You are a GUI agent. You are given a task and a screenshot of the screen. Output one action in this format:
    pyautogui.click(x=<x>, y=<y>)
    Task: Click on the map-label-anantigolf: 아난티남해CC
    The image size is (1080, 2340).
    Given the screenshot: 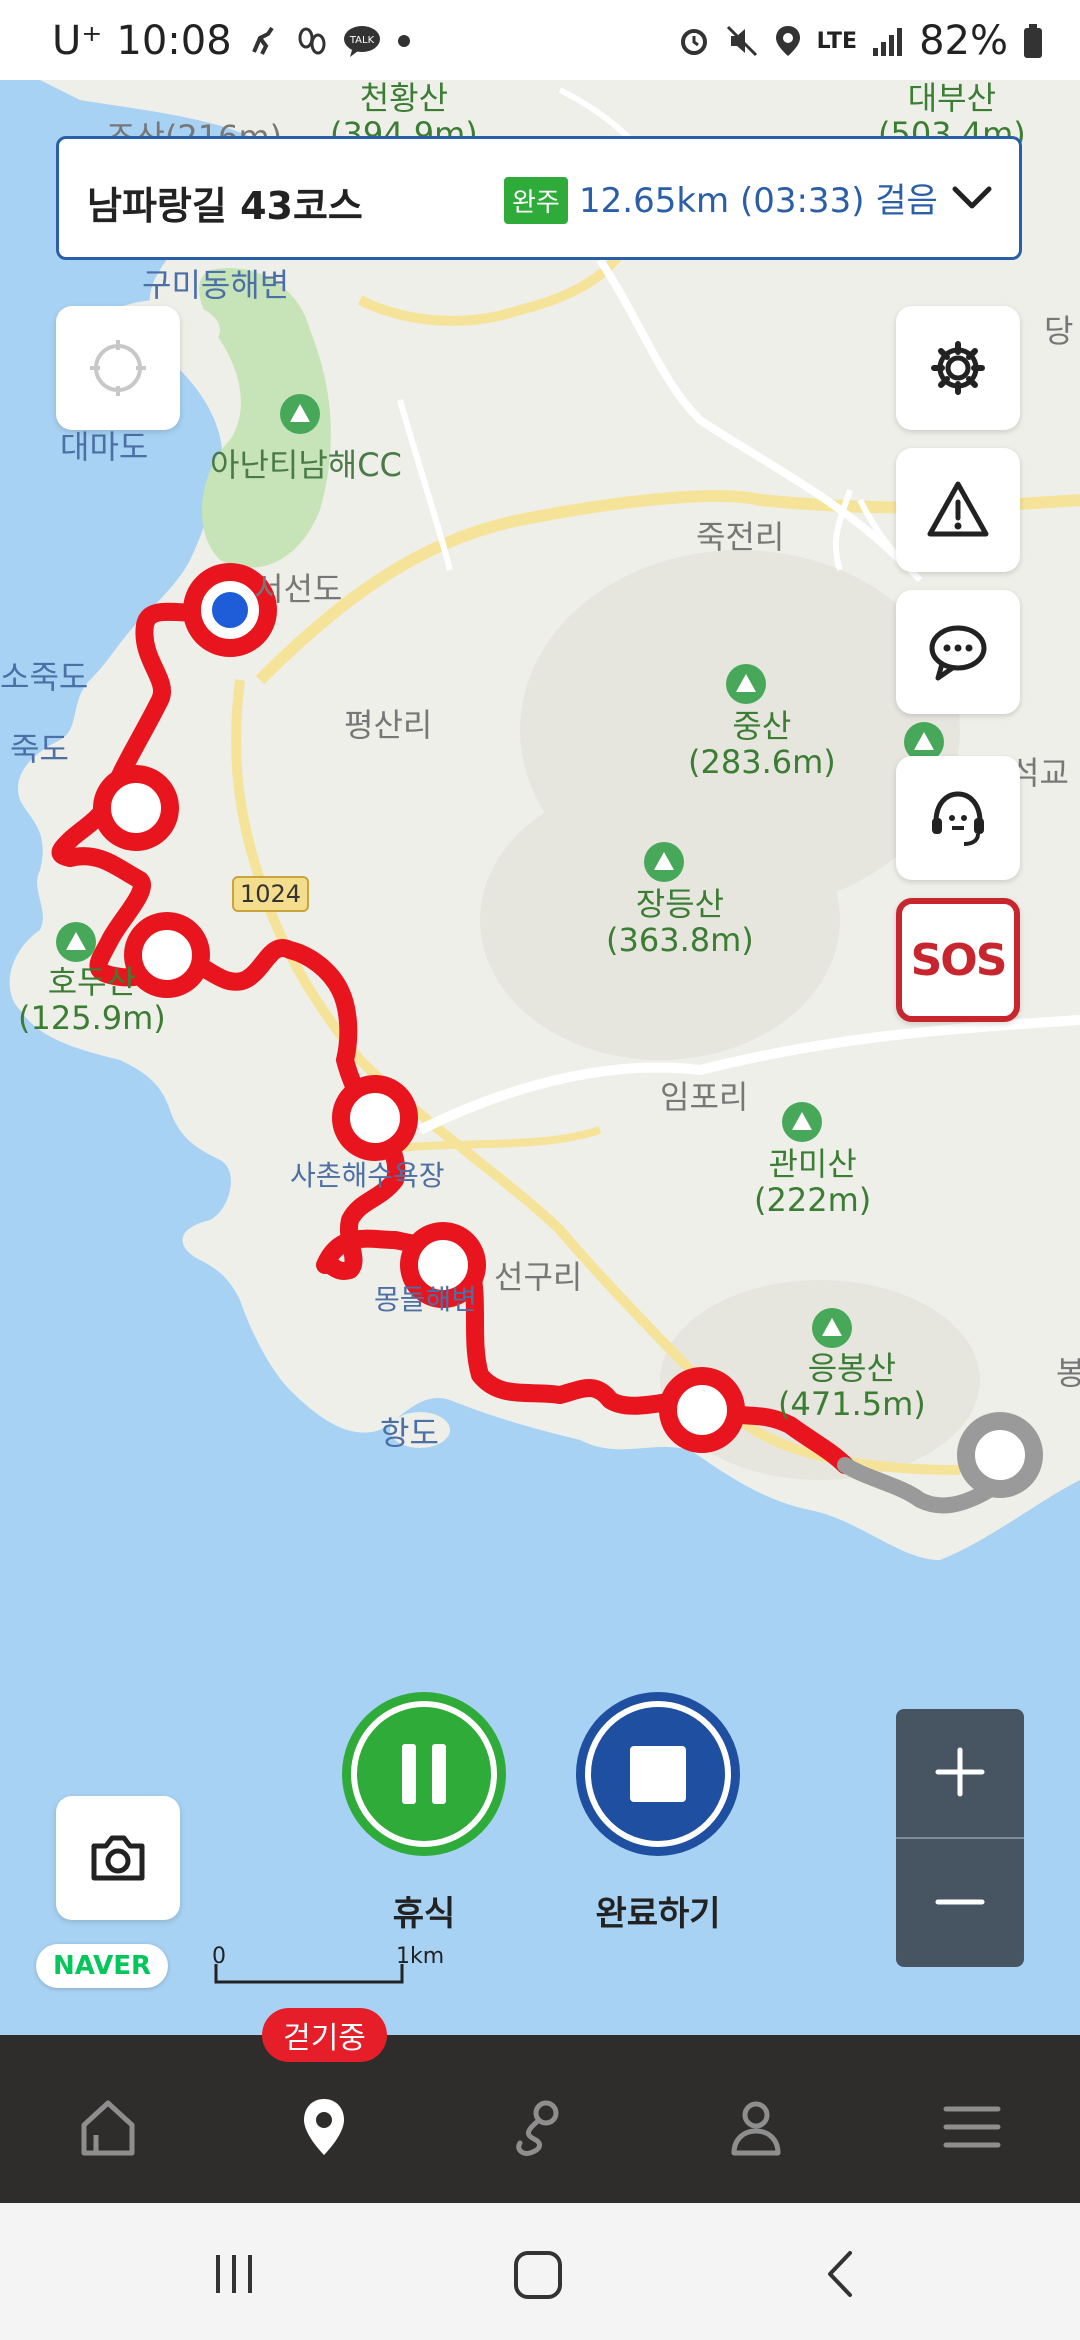 What is the action you would take?
    pyautogui.click(x=306, y=465)
    